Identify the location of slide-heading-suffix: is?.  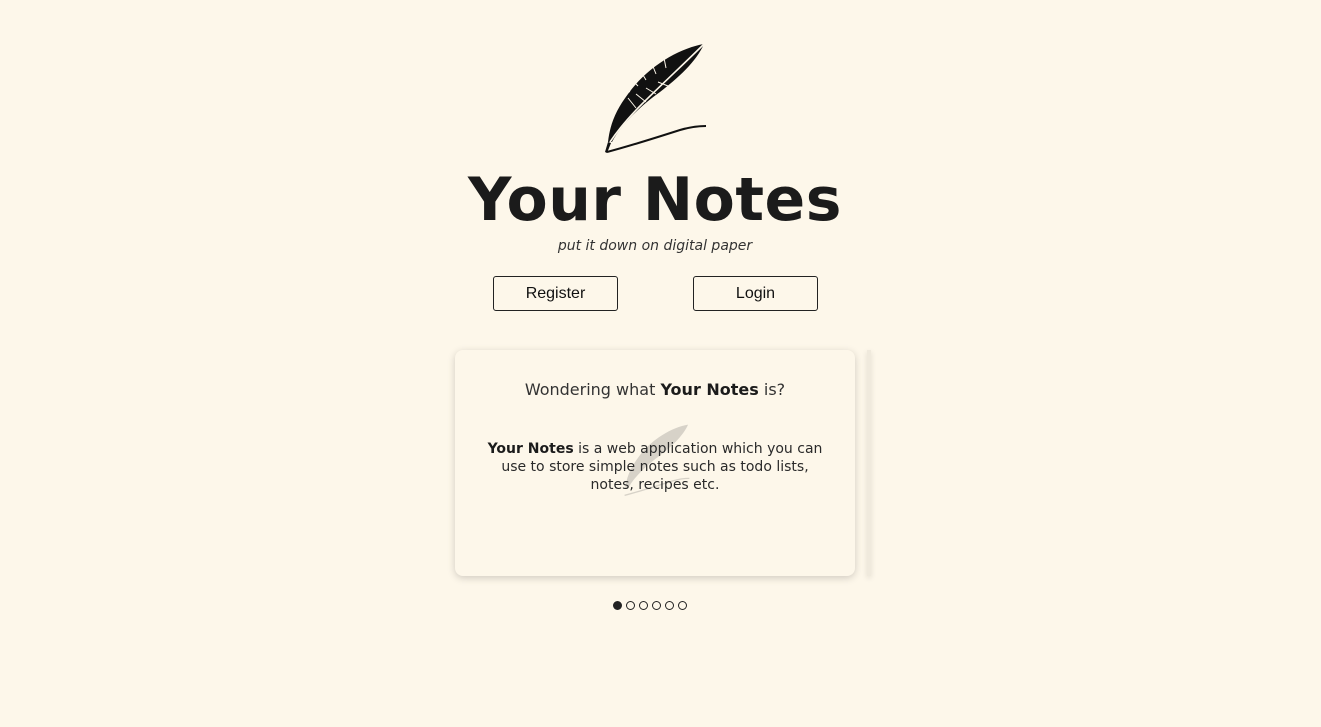
(772, 389).